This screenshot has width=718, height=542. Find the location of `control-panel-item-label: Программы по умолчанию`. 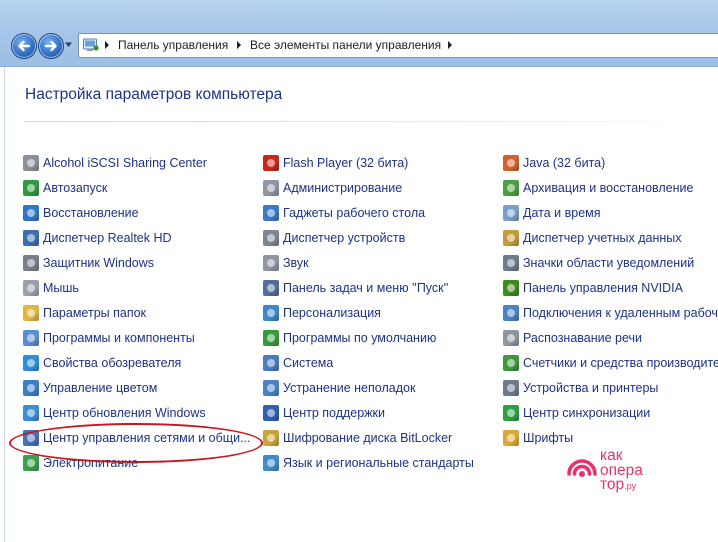

control-panel-item-label: Программы по умолчанию is located at coordinates (360, 337).